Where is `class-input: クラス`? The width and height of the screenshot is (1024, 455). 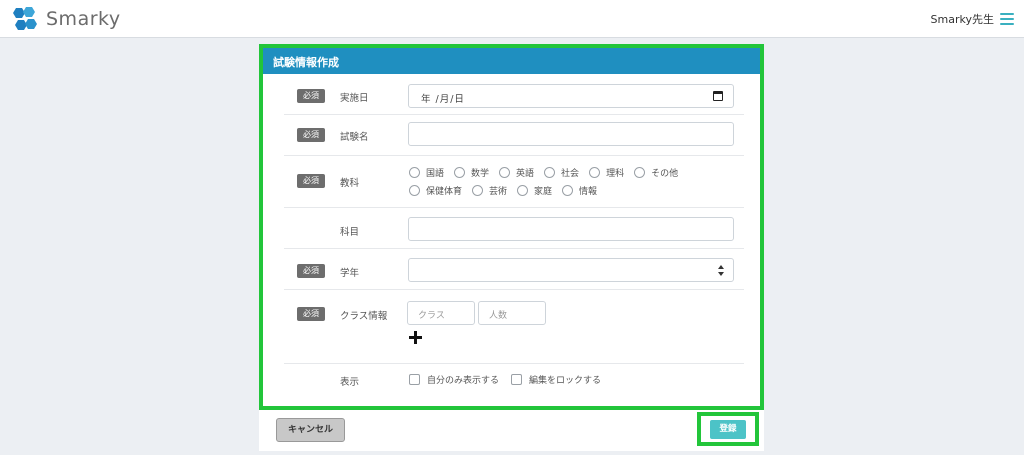
class-input: クラス is located at coordinates (441, 313).